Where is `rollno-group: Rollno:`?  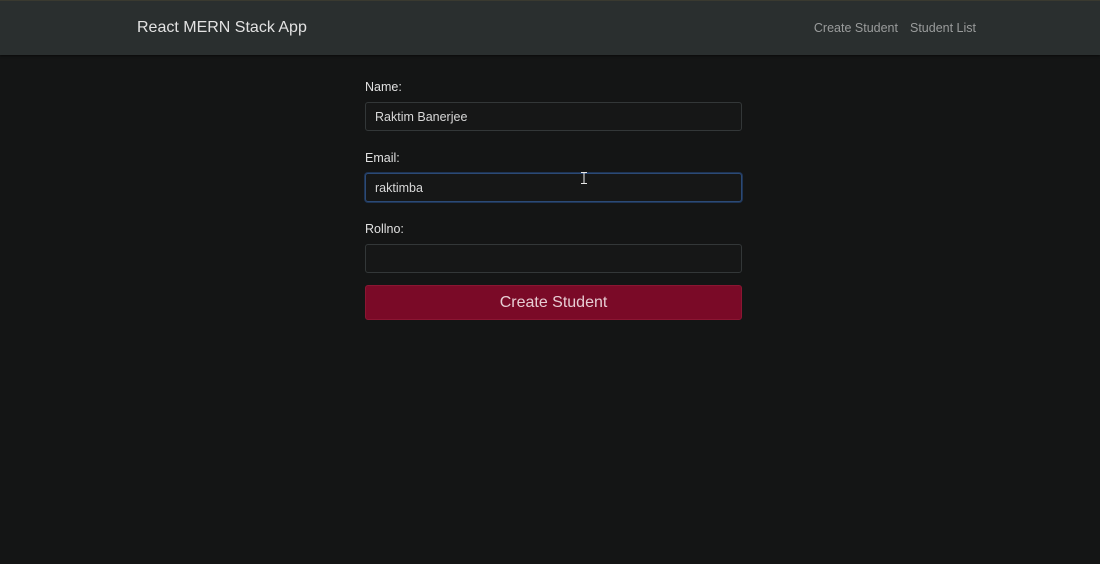
rollno-group: Rollno: is located at coordinates (553, 247).